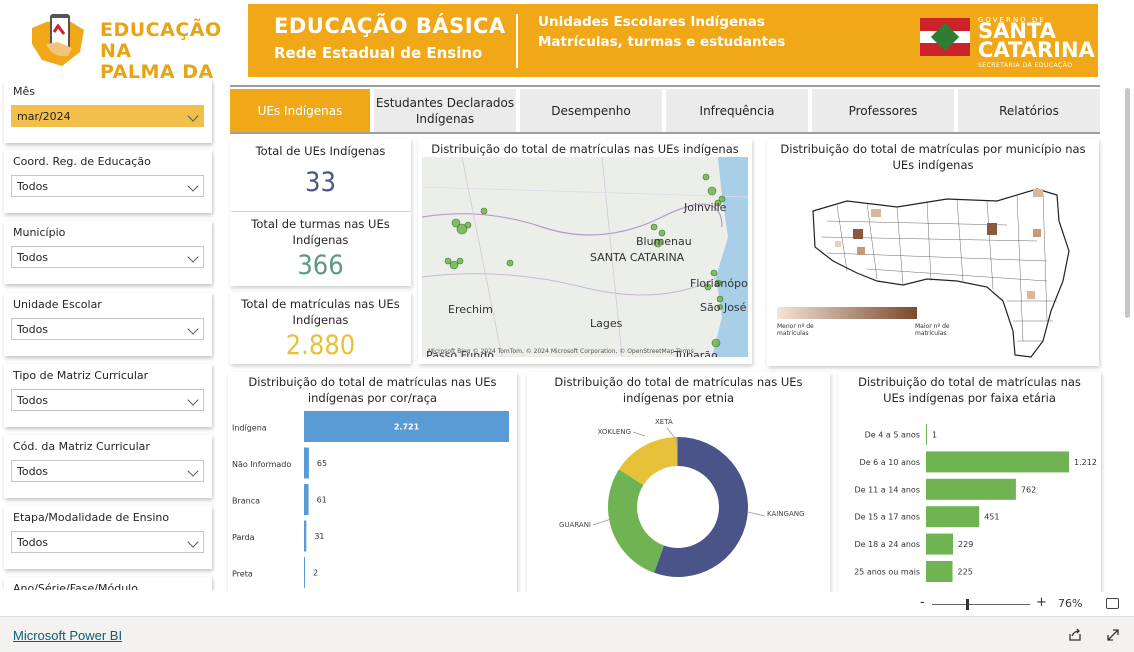  I want to click on map-background, so click(585, 257).